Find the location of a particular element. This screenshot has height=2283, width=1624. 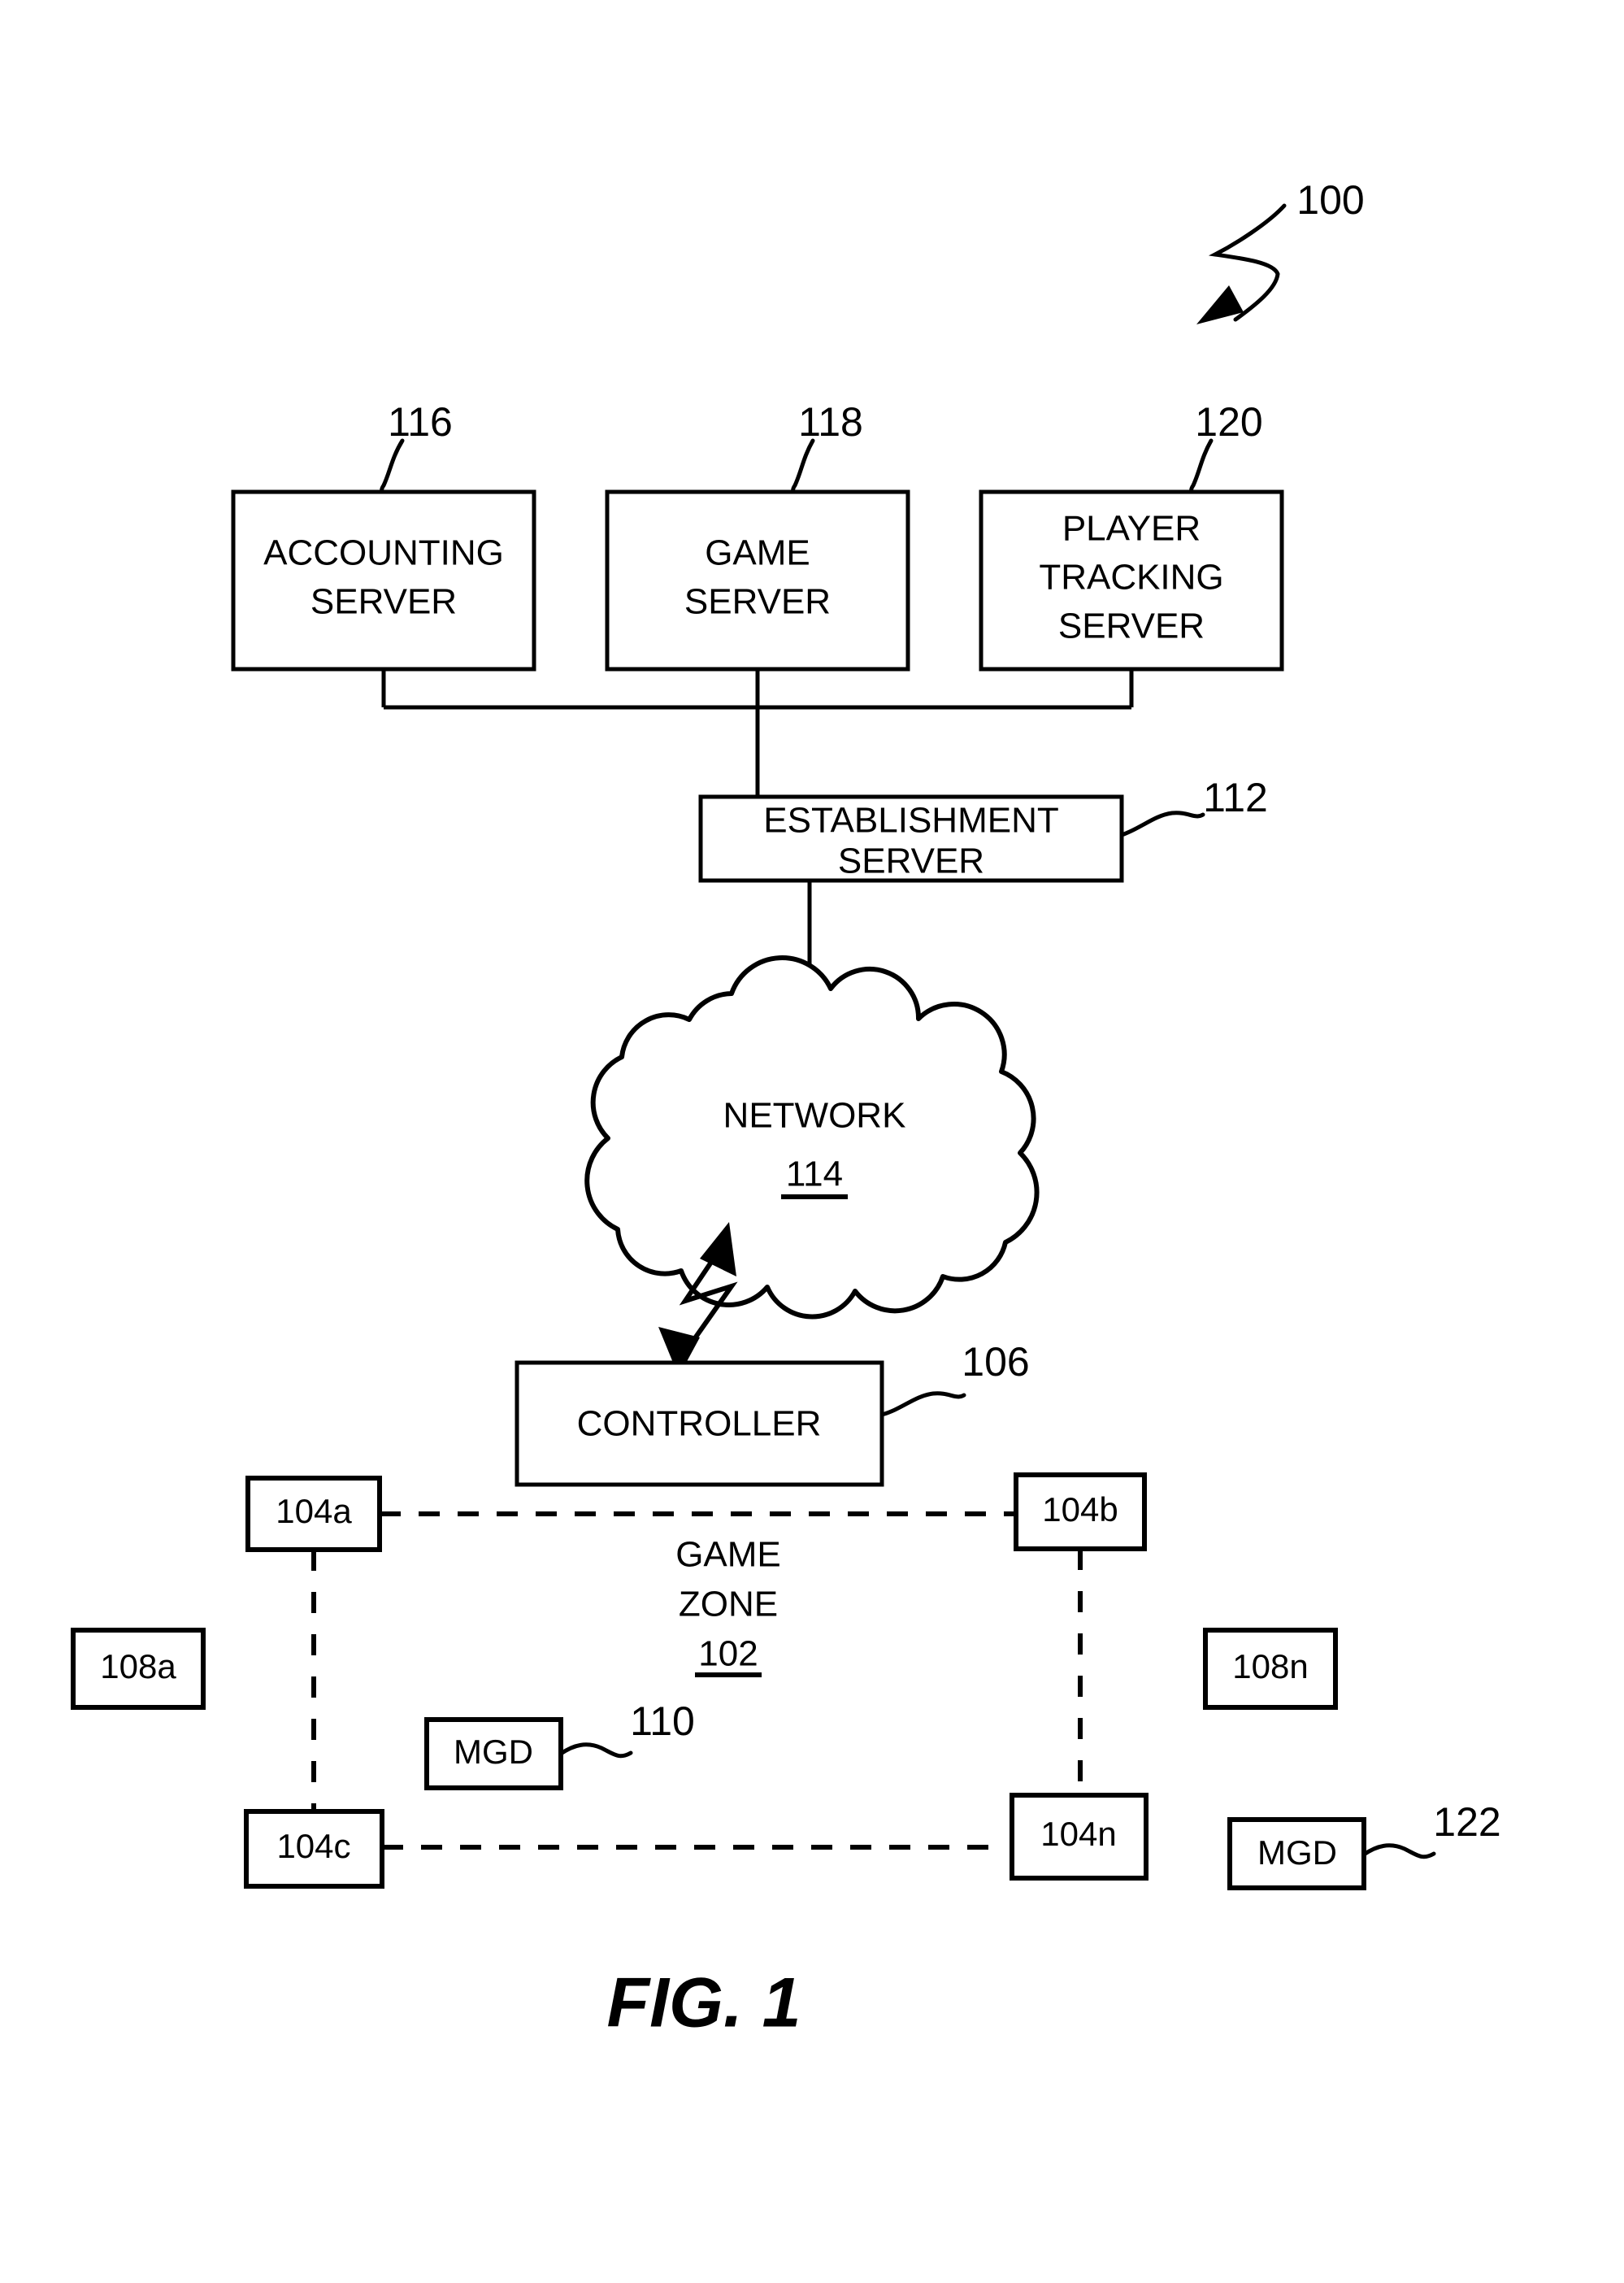

establishment-server-leader is located at coordinates (1162, 824).